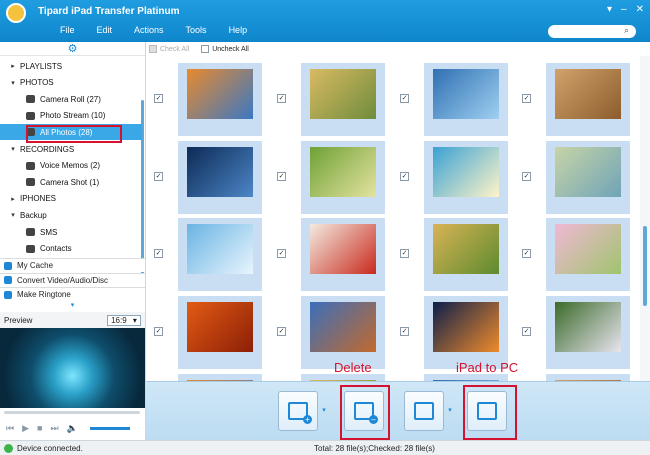 The height and width of the screenshot is (455, 650). I want to click on sidebar-tool: My Cache, so click(72, 265).